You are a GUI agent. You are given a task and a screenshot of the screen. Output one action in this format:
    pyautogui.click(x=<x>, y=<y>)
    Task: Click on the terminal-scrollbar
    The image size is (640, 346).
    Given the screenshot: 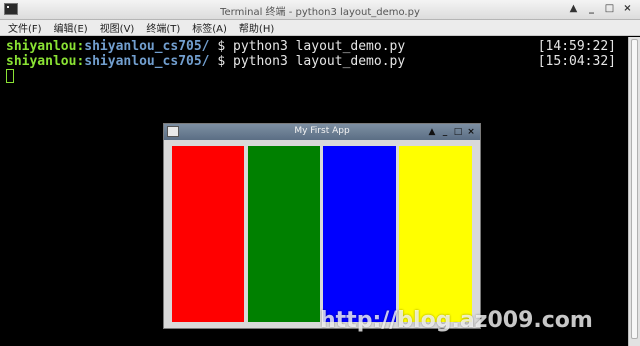 What is the action you would take?
    pyautogui.click(x=634, y=191)
    